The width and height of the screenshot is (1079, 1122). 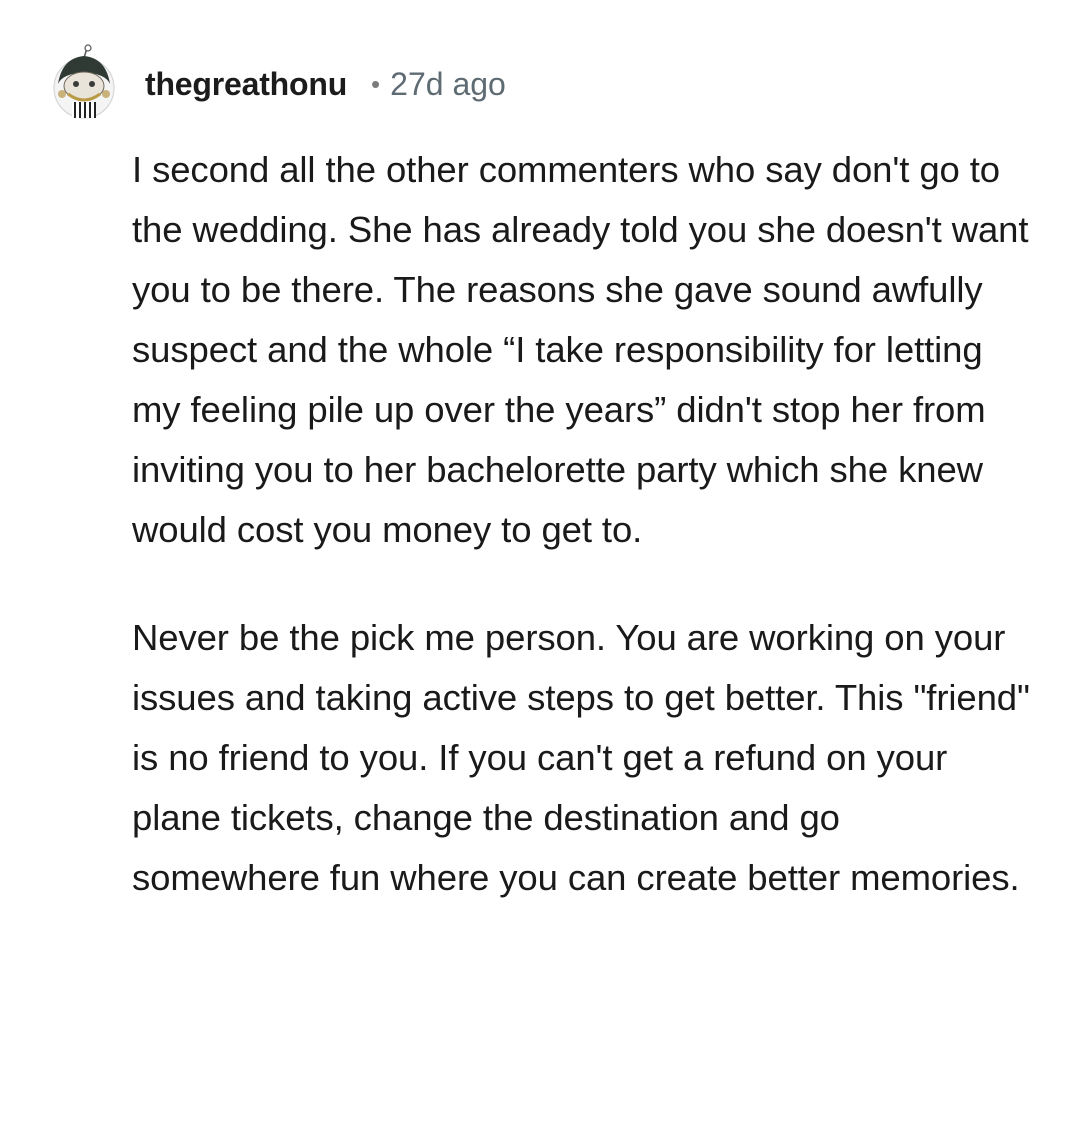 I want to click on comment-header: thegreathonu • 27d ago, so click(x=278, y=84).